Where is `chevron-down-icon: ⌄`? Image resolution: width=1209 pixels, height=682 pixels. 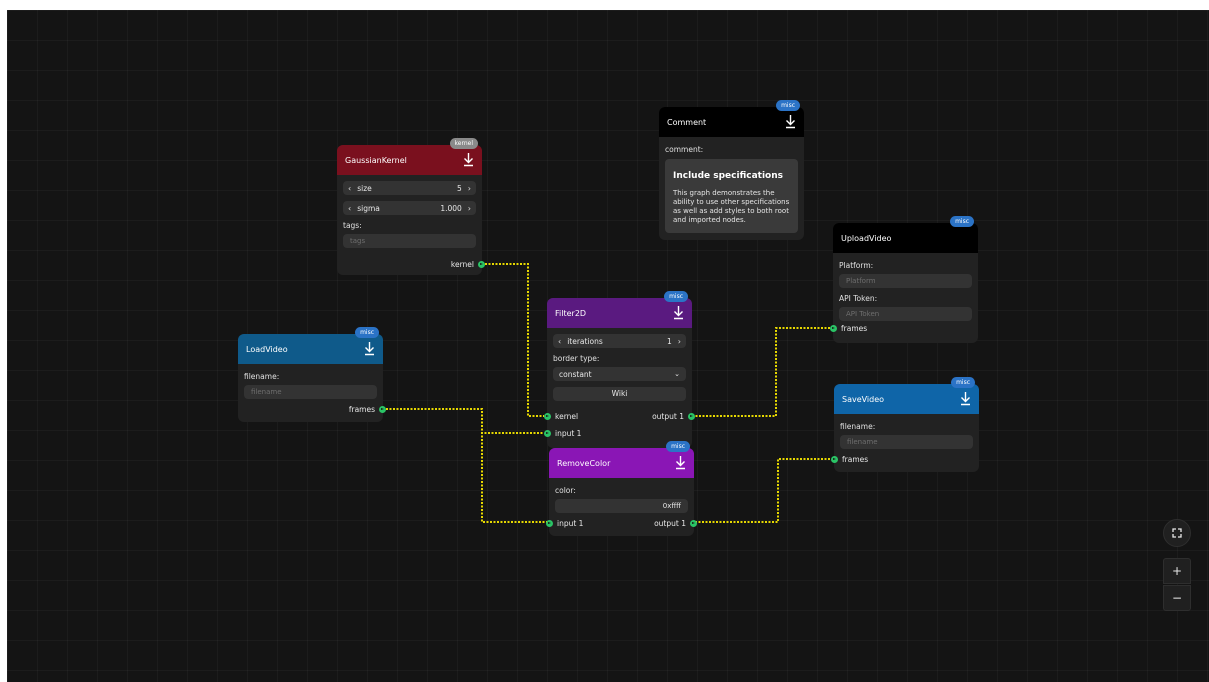
chevron-down-icon: ⌄ is located at coordinates (677, 374).